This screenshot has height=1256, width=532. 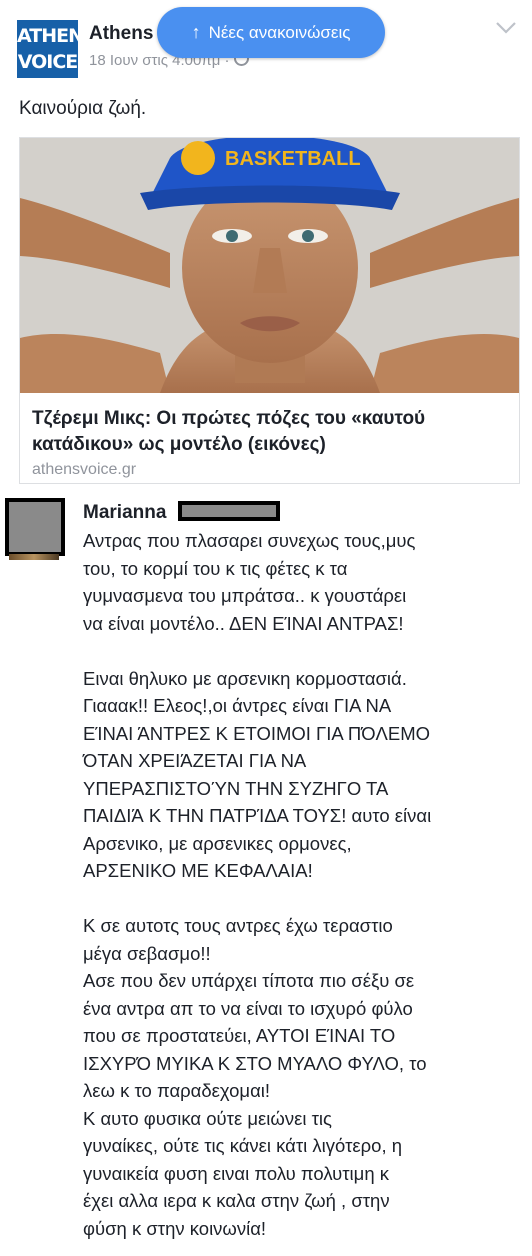 I want to click on page-logo: ATHENS VOICE, so click(x=57, y=49).